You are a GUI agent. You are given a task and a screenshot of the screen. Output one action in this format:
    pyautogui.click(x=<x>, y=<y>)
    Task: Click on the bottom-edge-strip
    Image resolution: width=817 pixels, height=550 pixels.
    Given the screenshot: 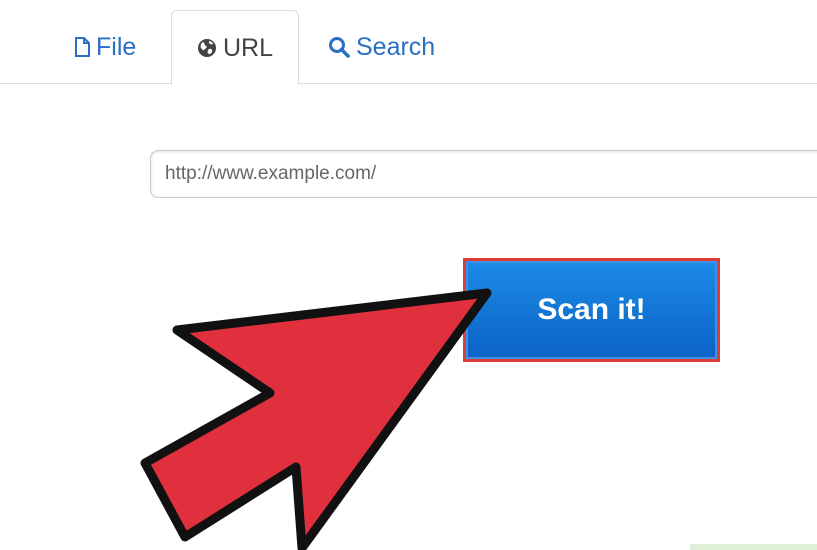 What is the action you would take?
    pyautogui.click(x=753, y=547)
    